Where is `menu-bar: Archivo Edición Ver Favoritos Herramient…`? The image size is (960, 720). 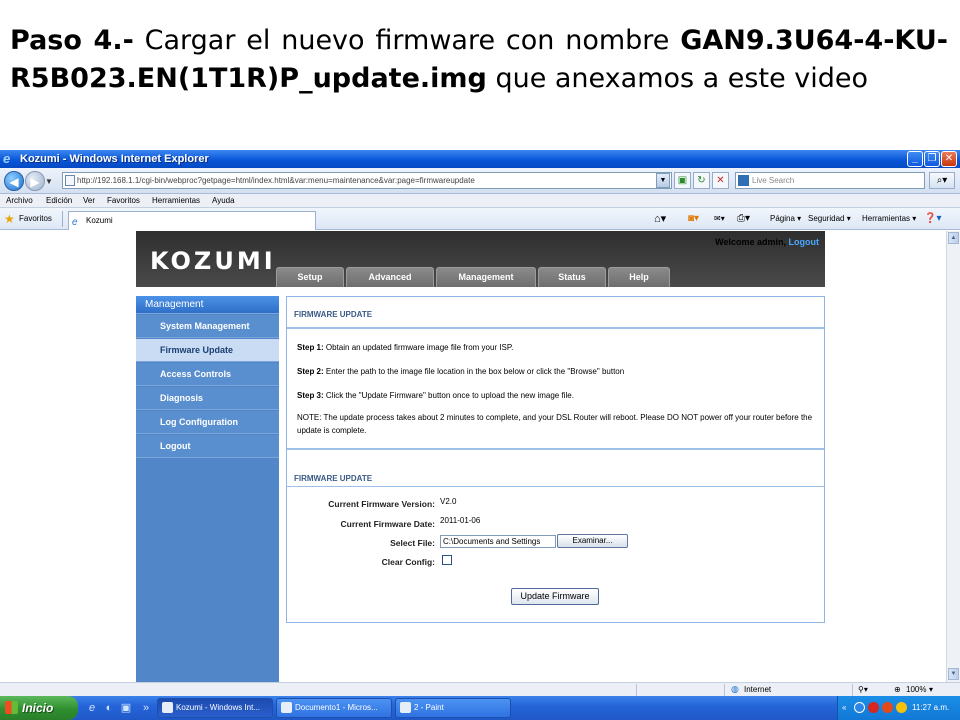 menu-bar: Archivo Edición Ver Favoritos Herramient… is located at coordinates (480, 201).